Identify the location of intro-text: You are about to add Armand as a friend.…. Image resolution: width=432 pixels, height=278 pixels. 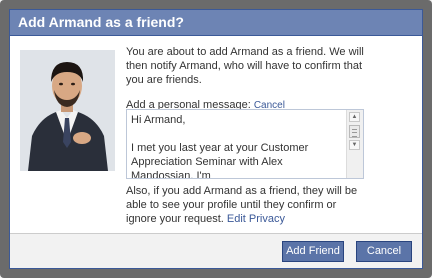
(245, 66).